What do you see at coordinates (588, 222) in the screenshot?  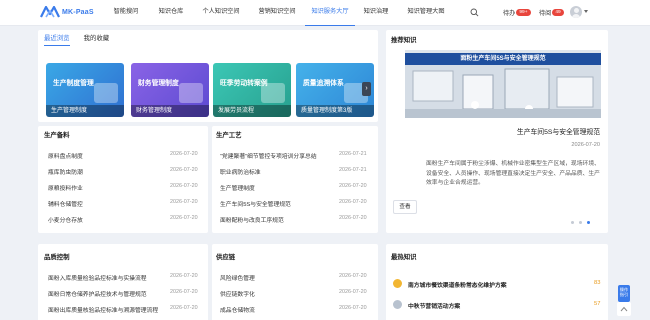 I see `carousel-dot-active` at bounding box center [588, 222].